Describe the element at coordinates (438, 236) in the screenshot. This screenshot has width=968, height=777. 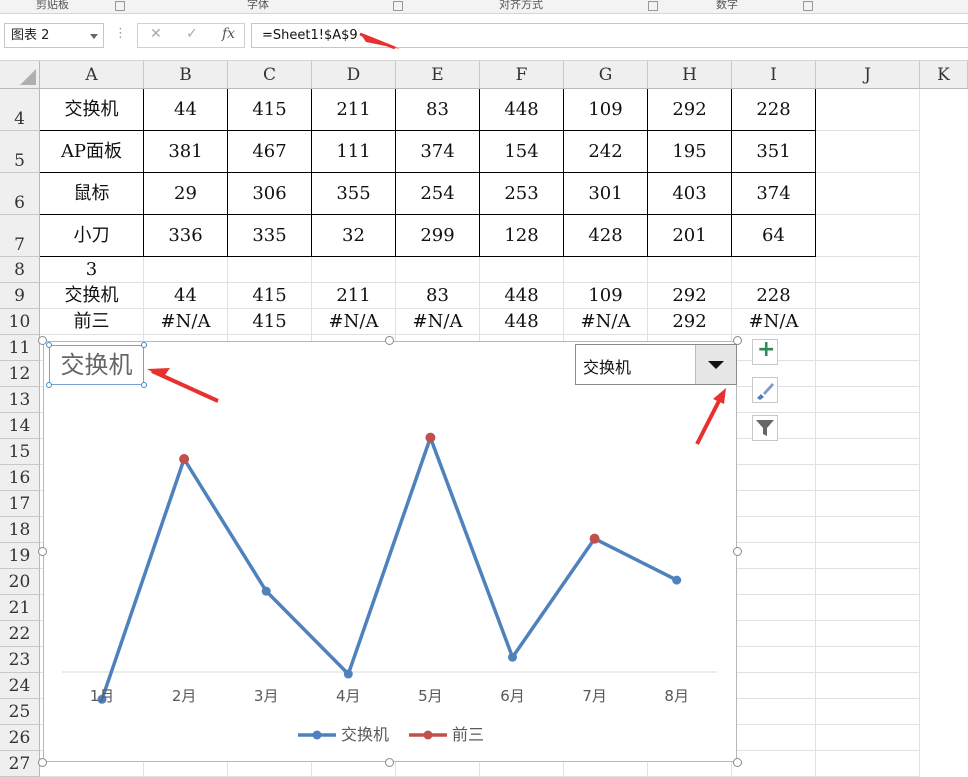
I see `cell: 299` at that location.